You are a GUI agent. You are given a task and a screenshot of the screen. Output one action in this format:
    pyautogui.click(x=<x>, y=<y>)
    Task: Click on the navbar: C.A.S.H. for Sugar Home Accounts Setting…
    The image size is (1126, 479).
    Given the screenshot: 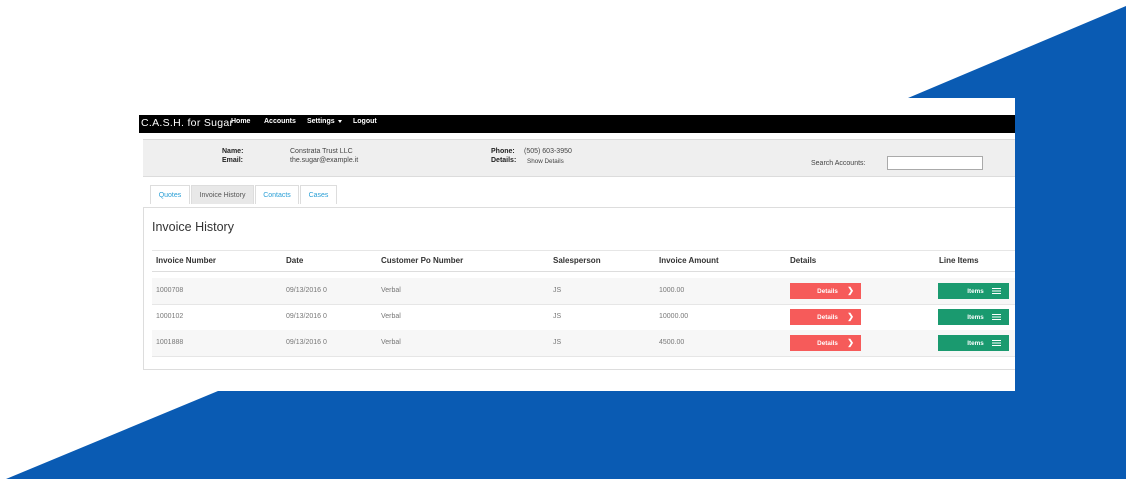 What is the action you would take?
    pyautogui.click(x=577, y=124)
    